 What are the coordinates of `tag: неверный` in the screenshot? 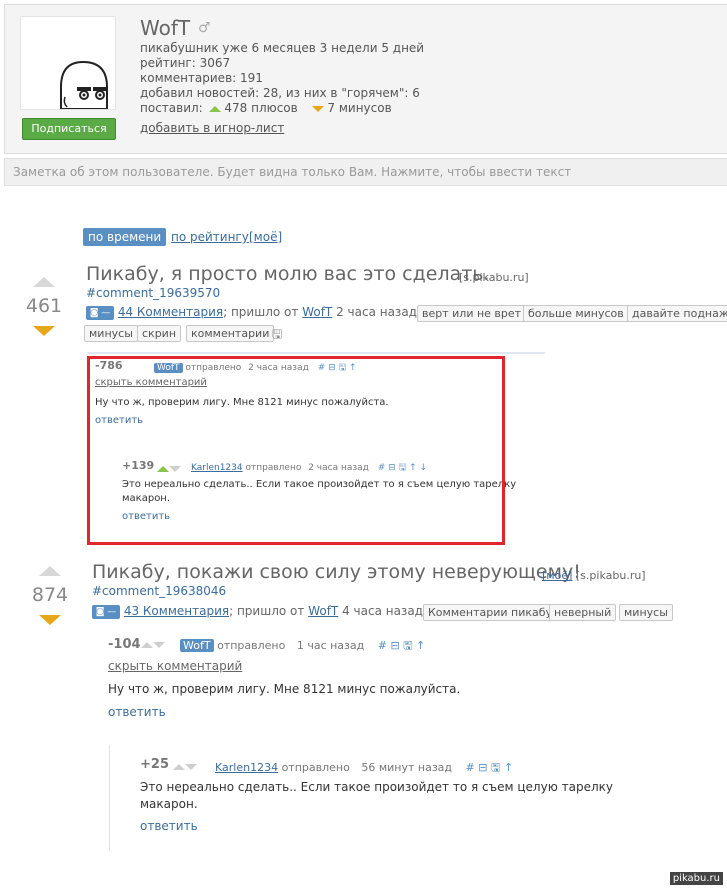 It's located at (583, 612).